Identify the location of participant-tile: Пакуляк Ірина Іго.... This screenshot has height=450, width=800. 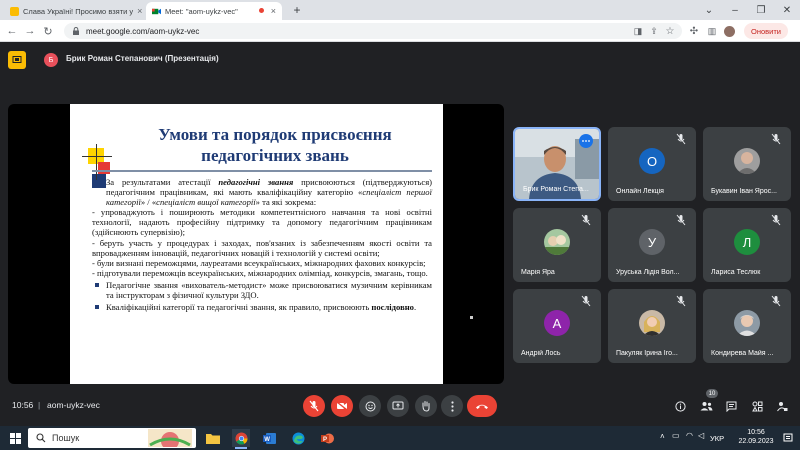
(652, 326).